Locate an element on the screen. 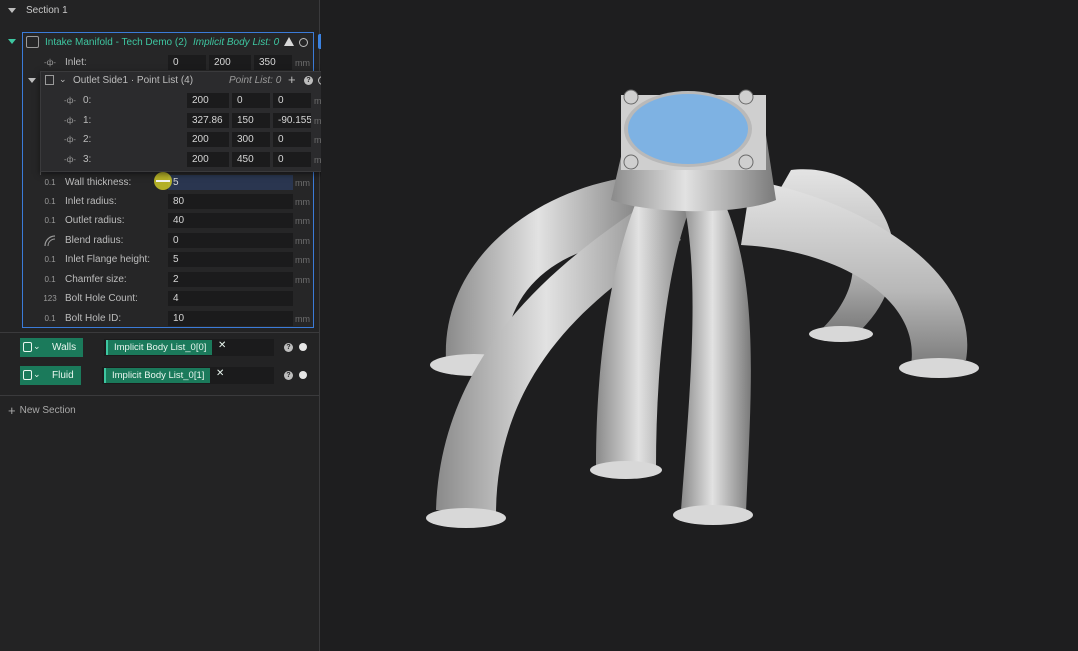  point-y-field: 450 is located at coordinates (251, 159).